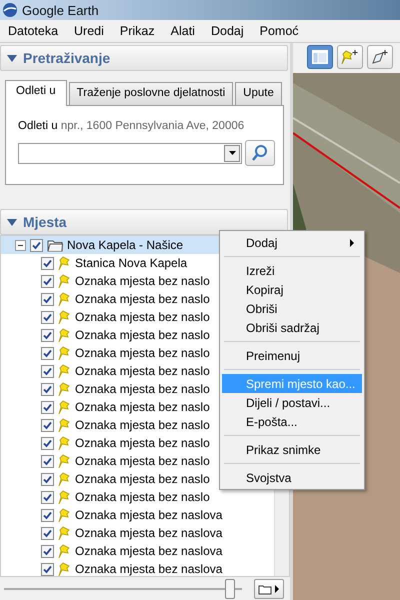 The width and height of the screenshot is (400, 600). Describe the element at coordinates (131, 263) in the screenshot. I see `tree-item-label: Stanica Nova Kapela` at that location.